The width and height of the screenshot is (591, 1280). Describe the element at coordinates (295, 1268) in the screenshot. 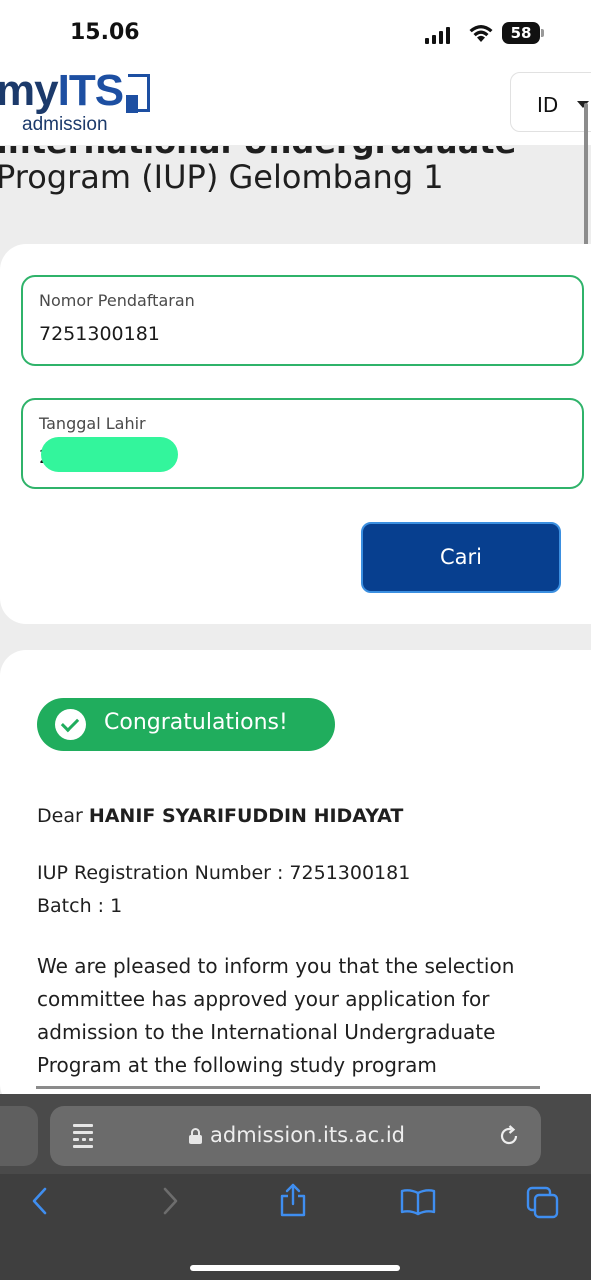

I see `home-indicator` at that location.